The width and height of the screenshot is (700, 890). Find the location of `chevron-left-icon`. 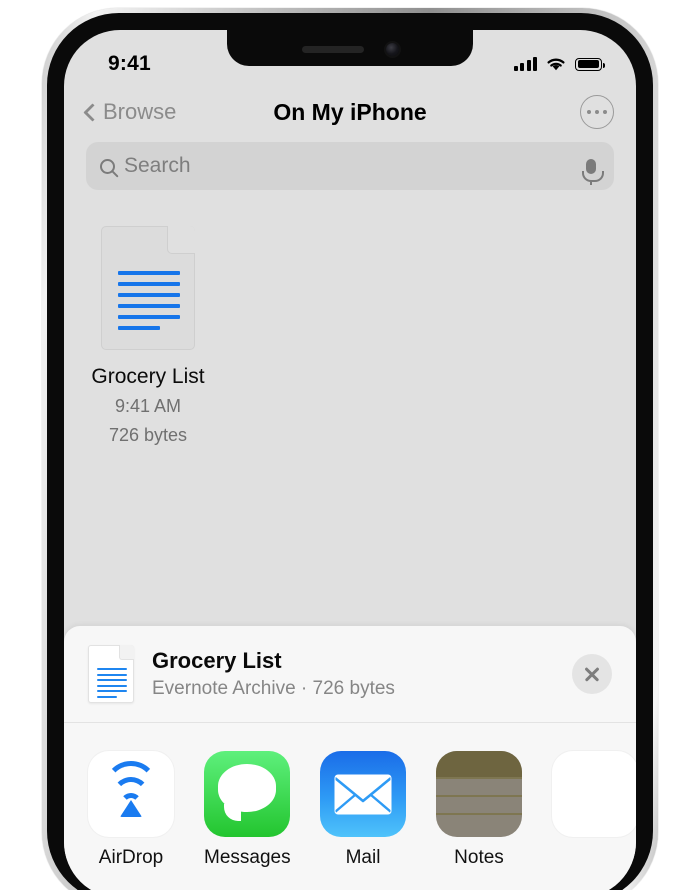

chevron-left-icon is located at coordinates (92, 112).